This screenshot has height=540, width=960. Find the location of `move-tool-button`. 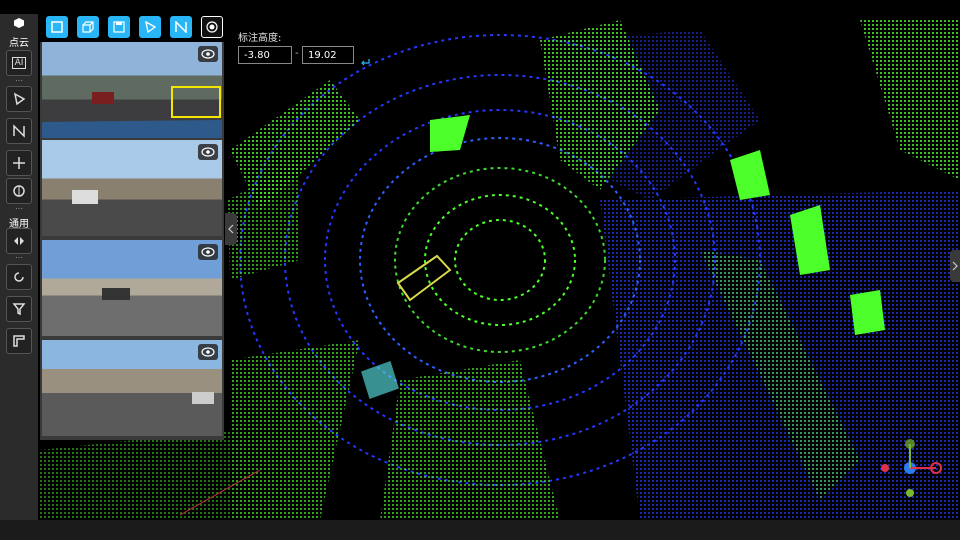

move-tool-button is located at coordinates (19, 163).